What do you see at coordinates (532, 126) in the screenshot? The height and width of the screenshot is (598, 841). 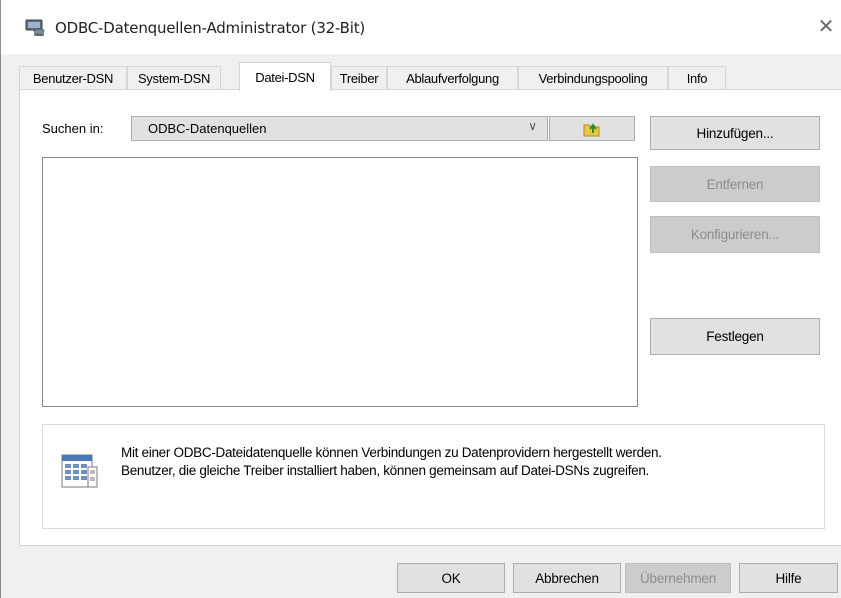 I see `chevron-down-icon: ∨` at bounding box center [532, 126].